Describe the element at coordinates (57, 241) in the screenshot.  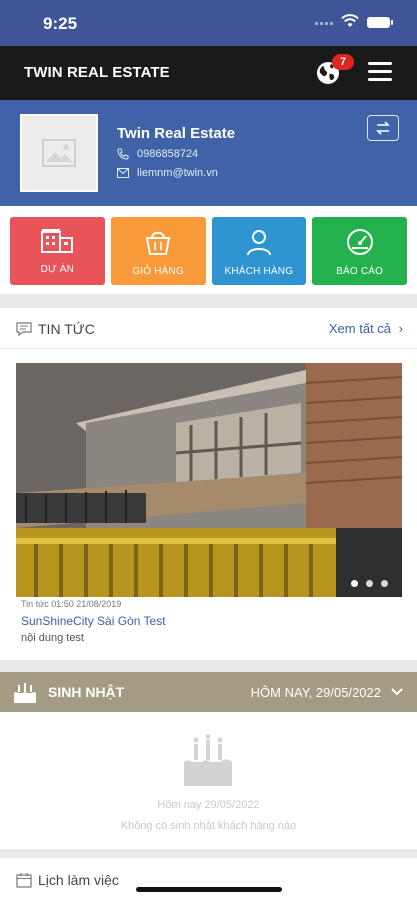
I see `building-icon` at that location.